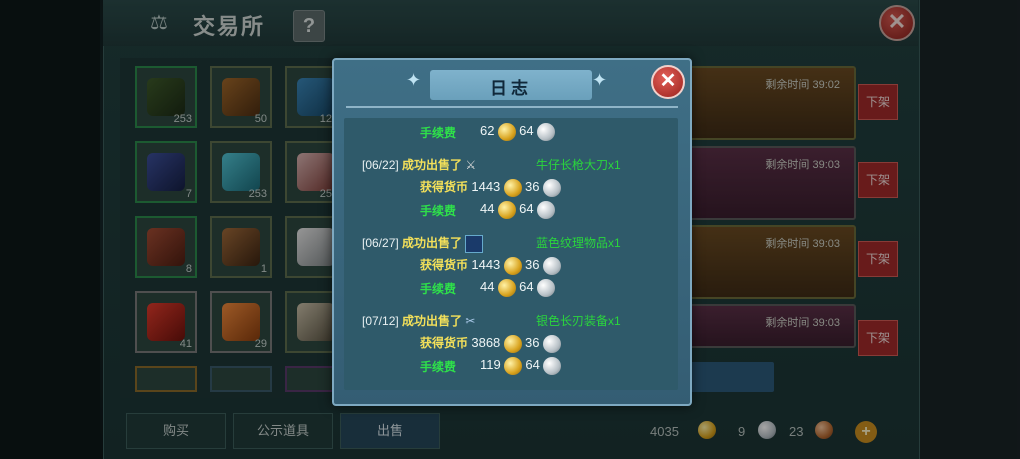 This screenshot has height=459, width=1020. Describe the element at coordinates (578, 321) in the screenshot. I see `log-item-name: 银色长刃装备x1` at that location.